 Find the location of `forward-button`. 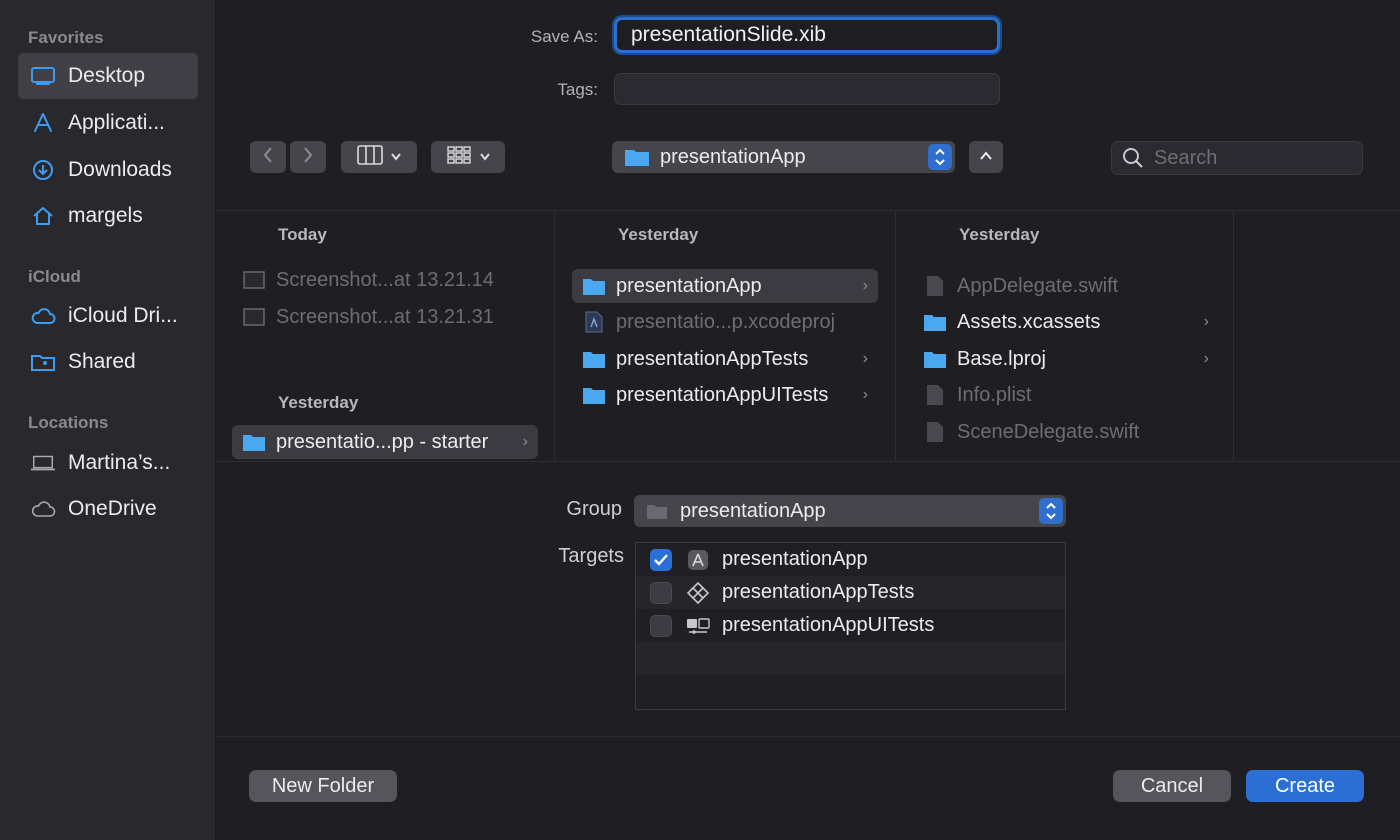

forward-button is located at coordinates (308, 157).